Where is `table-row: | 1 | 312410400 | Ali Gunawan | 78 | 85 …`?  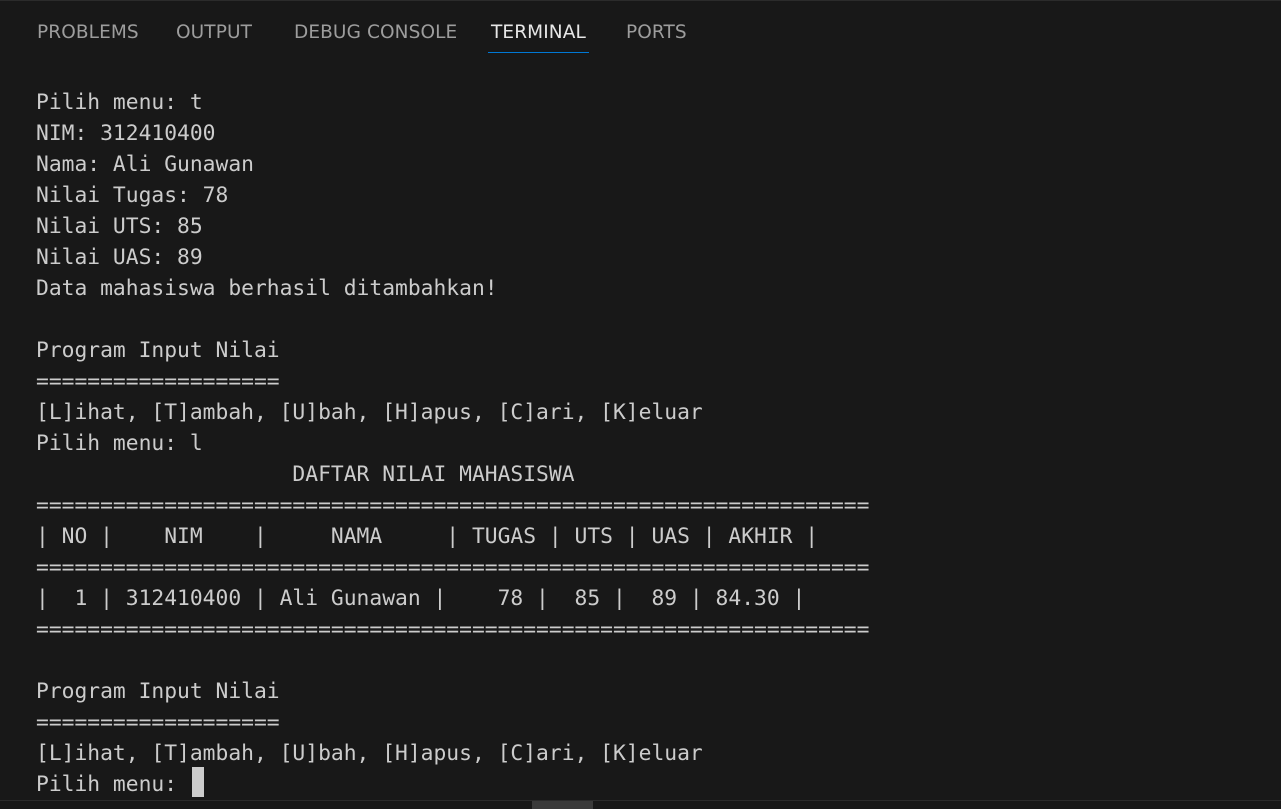
table-row: | 1 | 312410400 | Ali Gunawan | 78 | 85 … is located at coordinates (421, 598).